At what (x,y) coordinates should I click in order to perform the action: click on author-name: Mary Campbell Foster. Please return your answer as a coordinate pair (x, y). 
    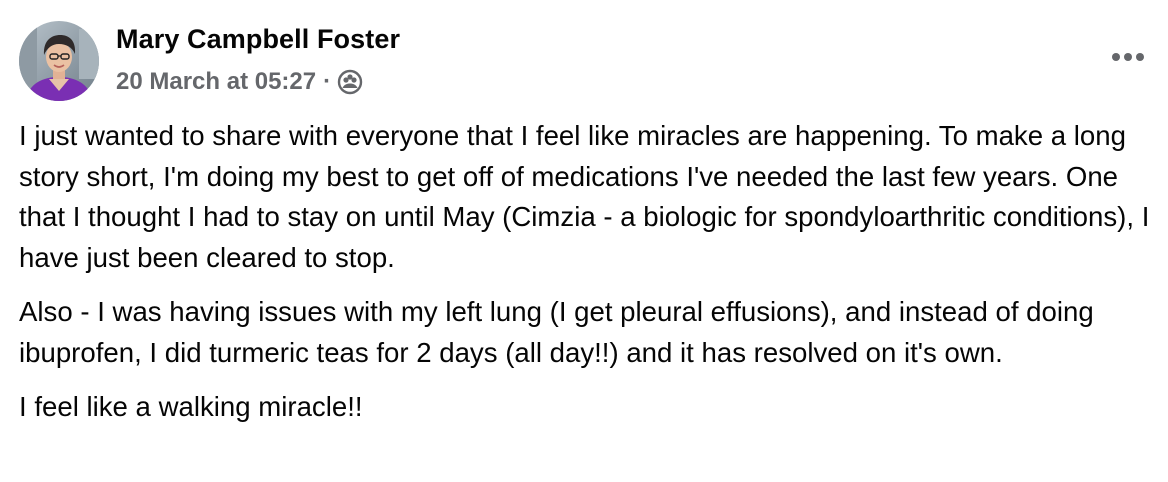
    Looking at the image, I should click on (258, 39).